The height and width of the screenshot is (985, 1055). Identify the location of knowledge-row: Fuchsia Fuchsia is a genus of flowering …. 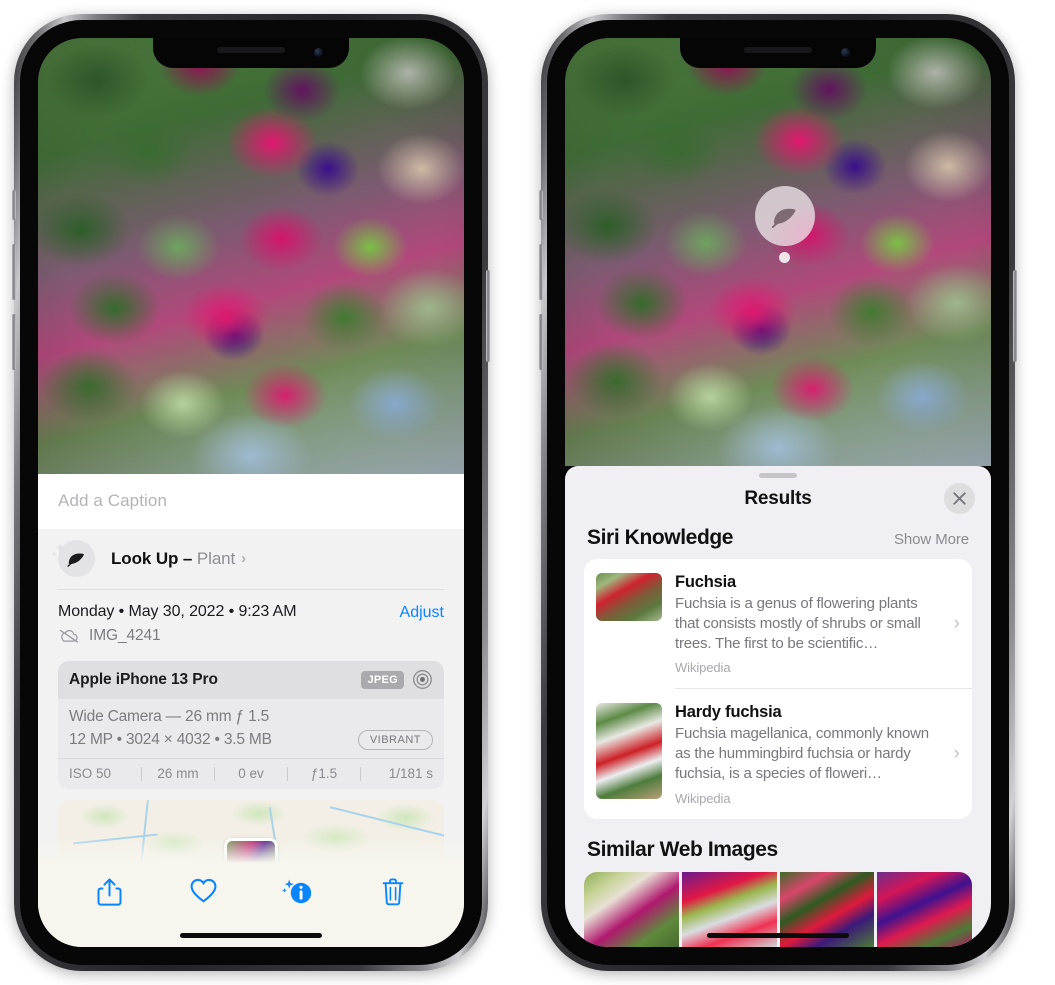
(778, 623).